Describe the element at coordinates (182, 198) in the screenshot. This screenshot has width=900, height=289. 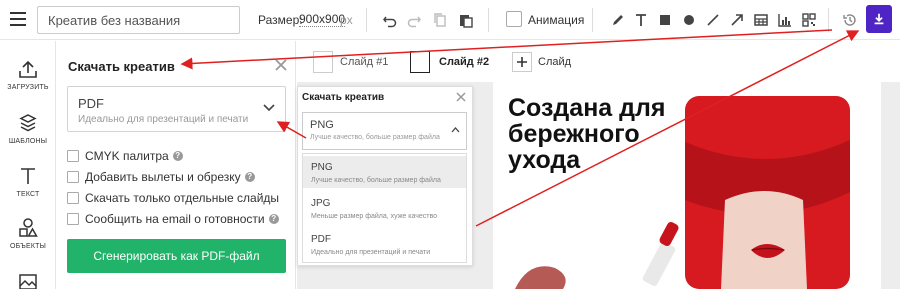
I see `option-label: Скачать только отдельные слайды` at that location.